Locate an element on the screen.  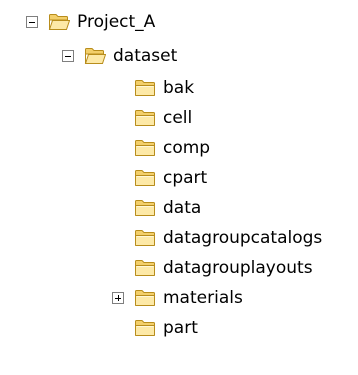
tree-node-datagrouplayouts: datagrouplayouts is located at coordinates (223, 268).